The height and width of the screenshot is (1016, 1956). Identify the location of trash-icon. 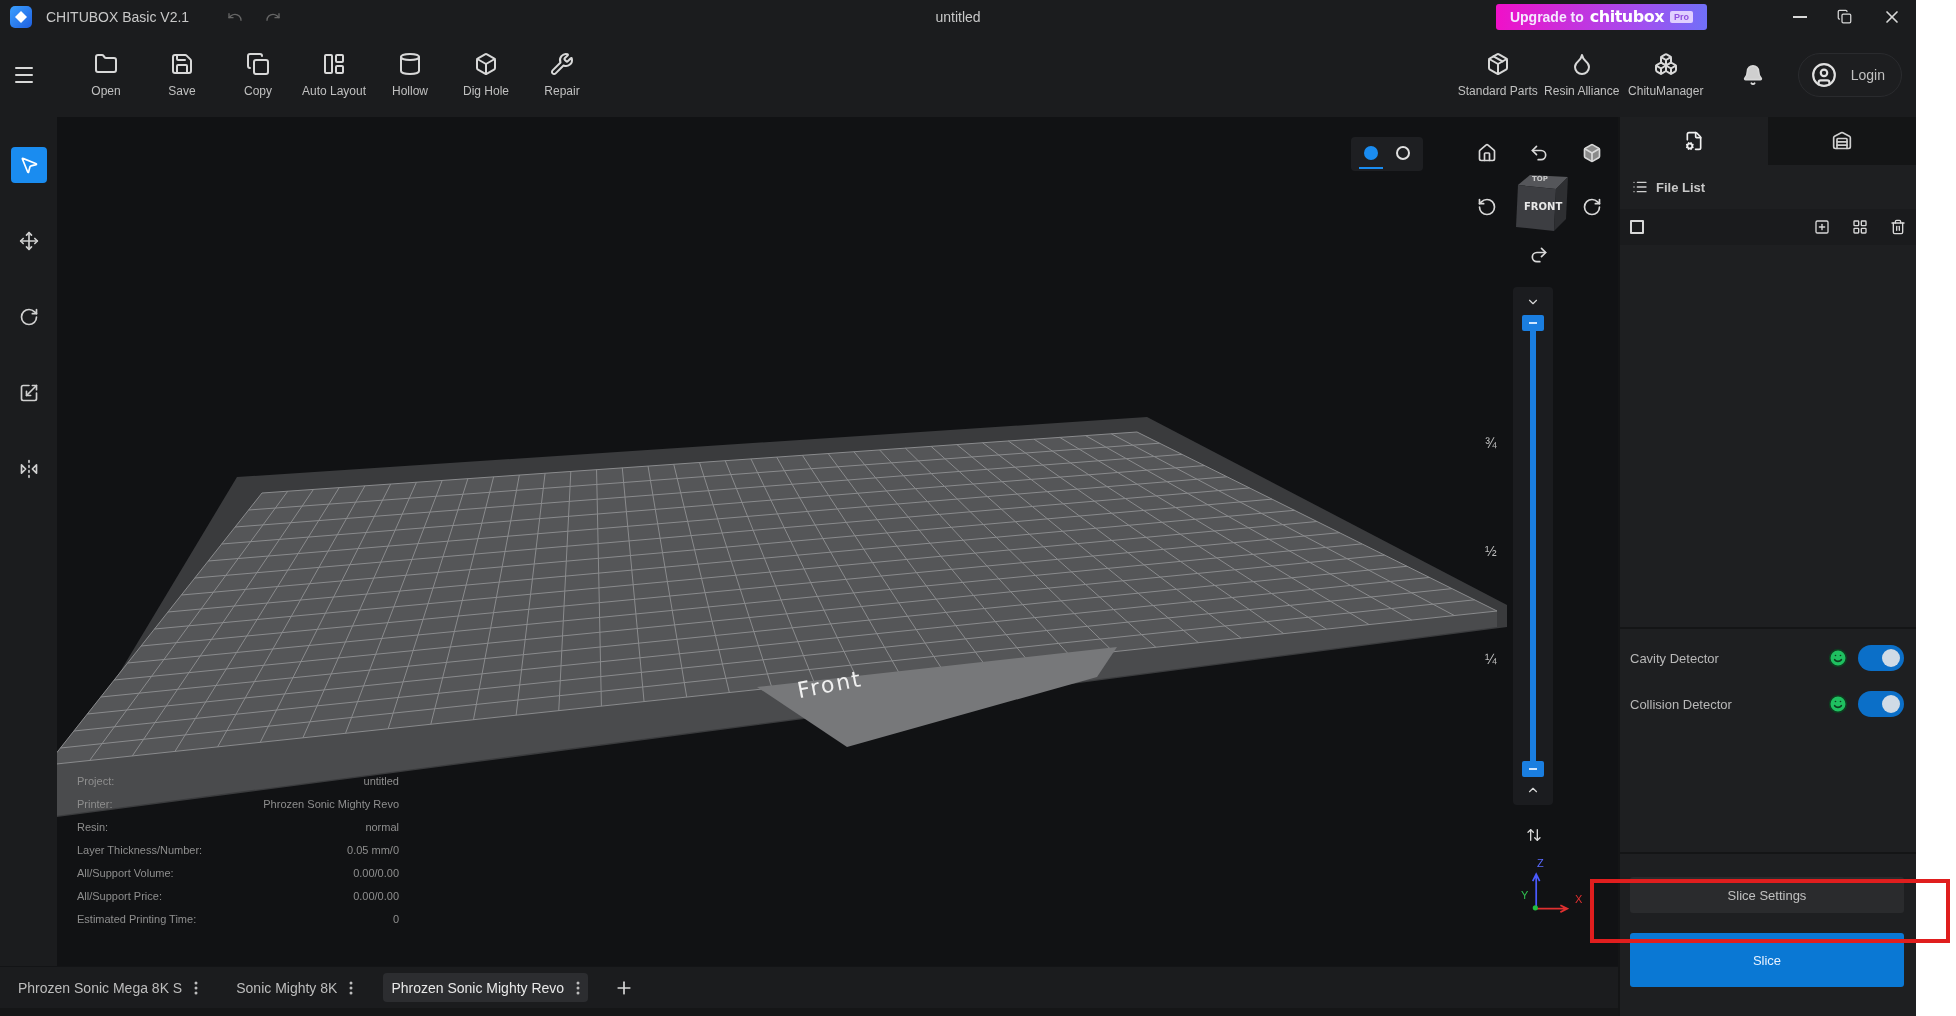
(1898, 227).